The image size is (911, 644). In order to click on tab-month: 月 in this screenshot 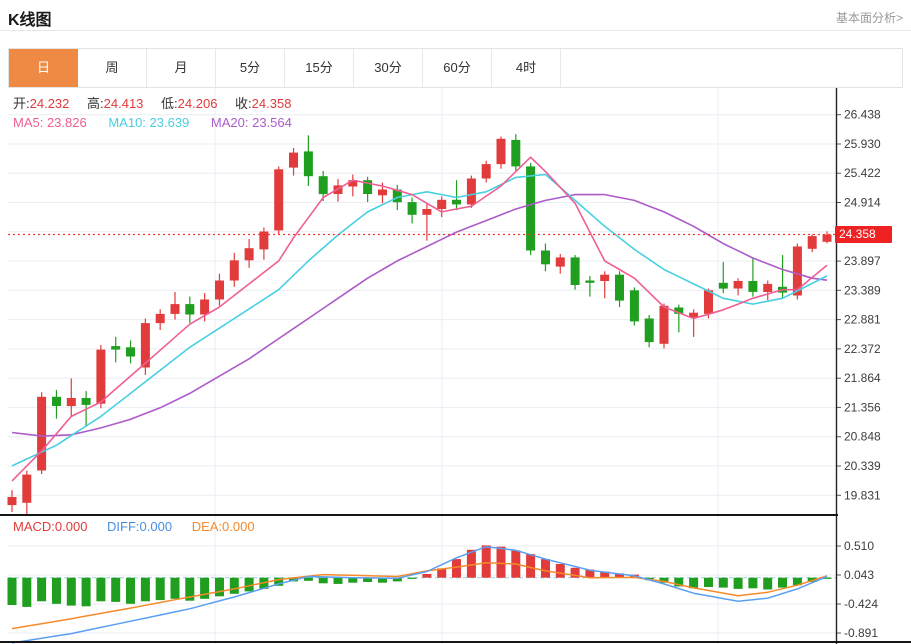, I will do `click(181, 68)`.